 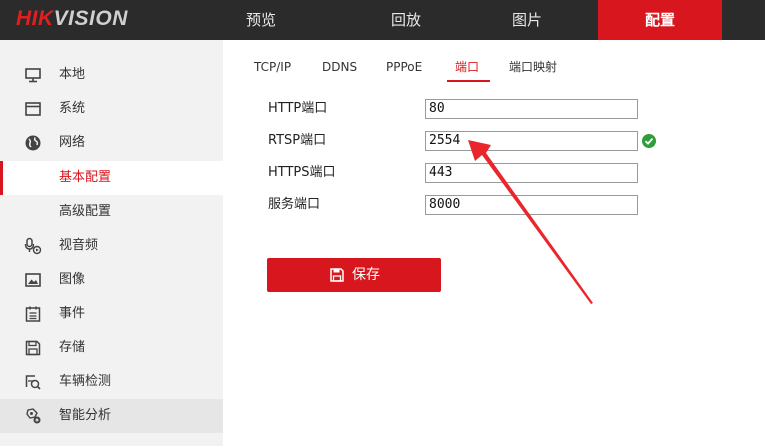 I want to click on tab-pppoe: PPPoE, so click(x=404, y=67).